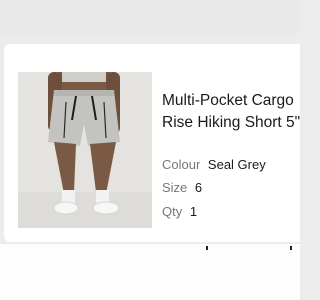 The image size is (320, 300). I want to click on size-value: 6, so click(198, 187).